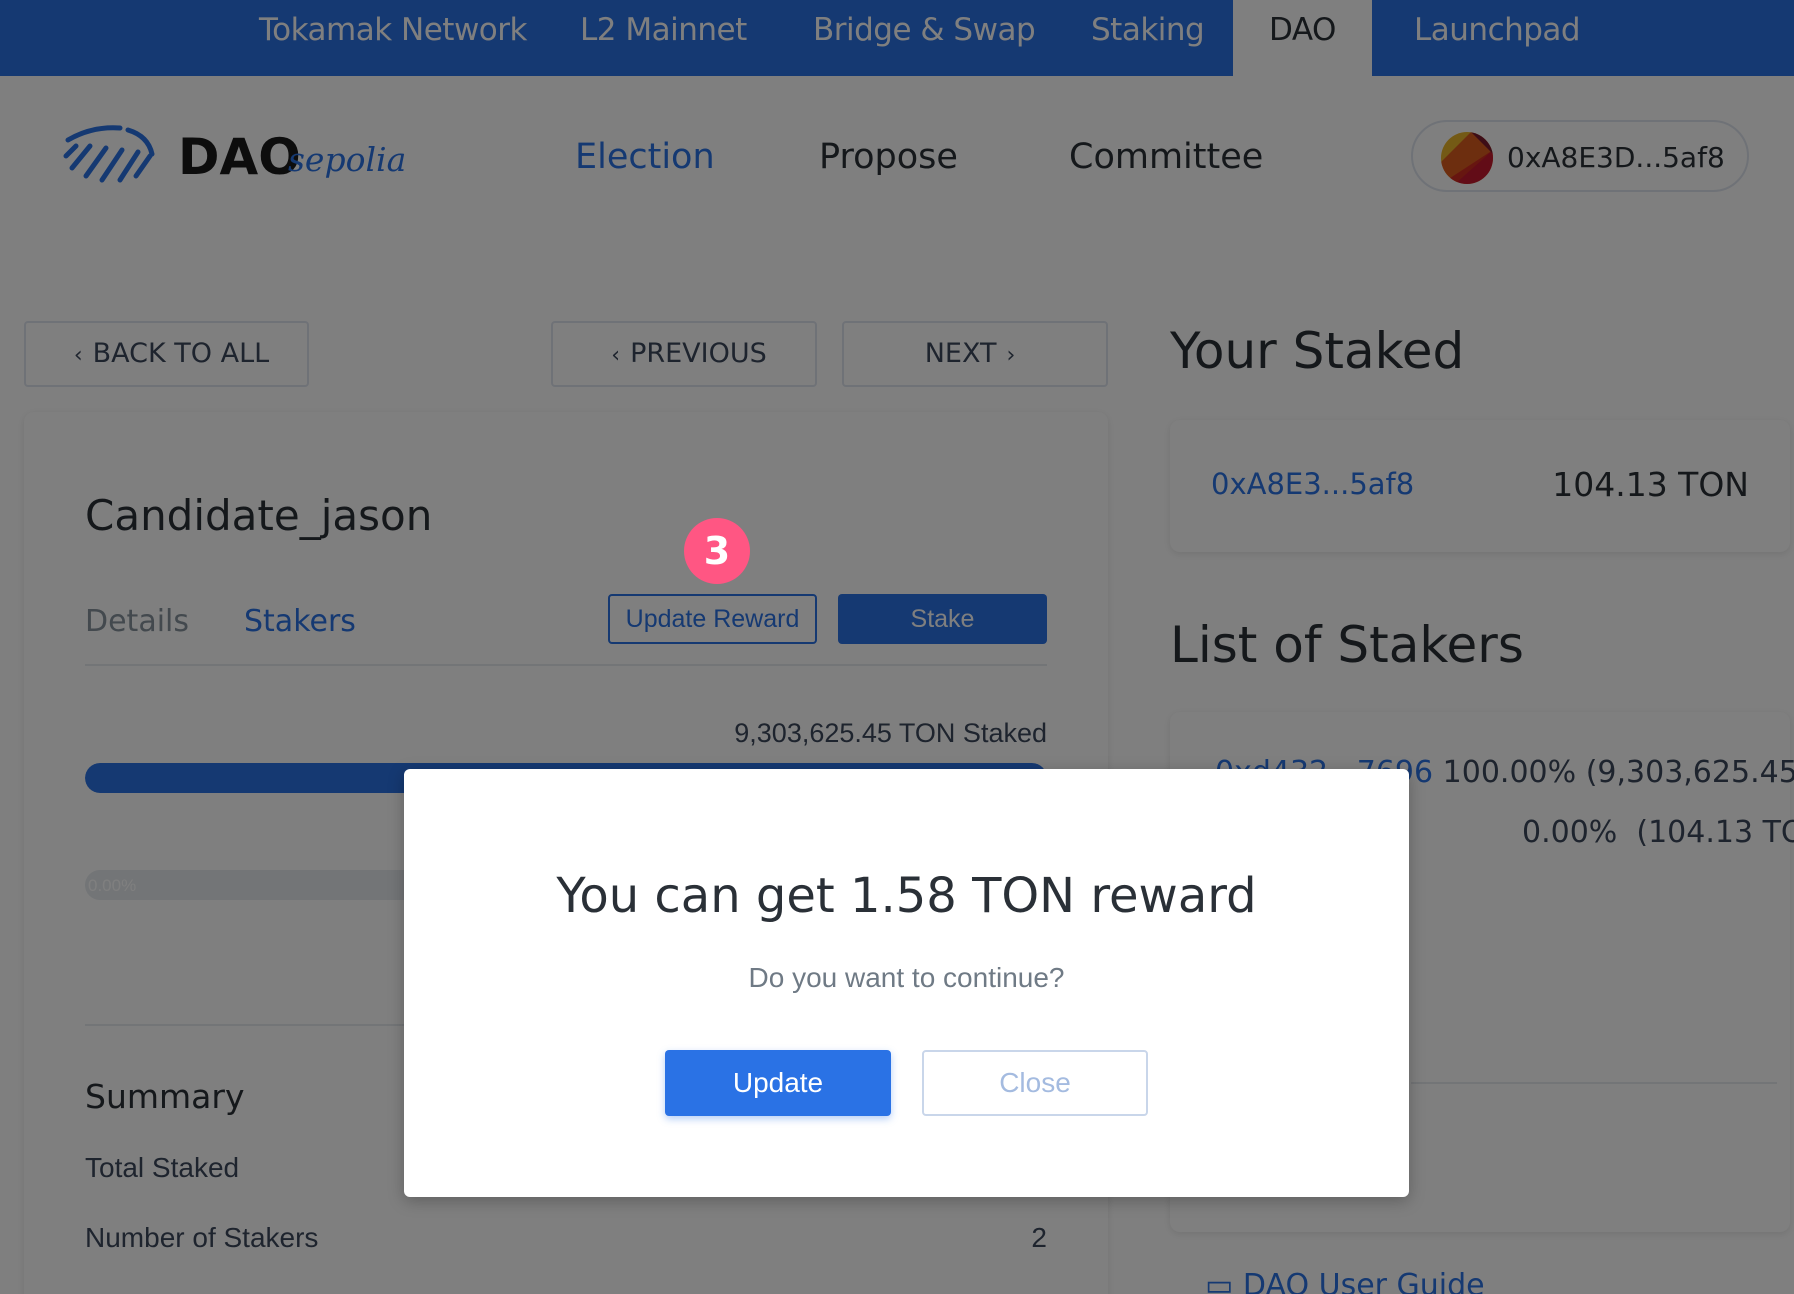 This screenshot has width=1794, height=1294. What do you see at coordinates (1035, 1083) in the screenshot?
I see `modal-close-button: Close` at bounding box center [1035, 1083].